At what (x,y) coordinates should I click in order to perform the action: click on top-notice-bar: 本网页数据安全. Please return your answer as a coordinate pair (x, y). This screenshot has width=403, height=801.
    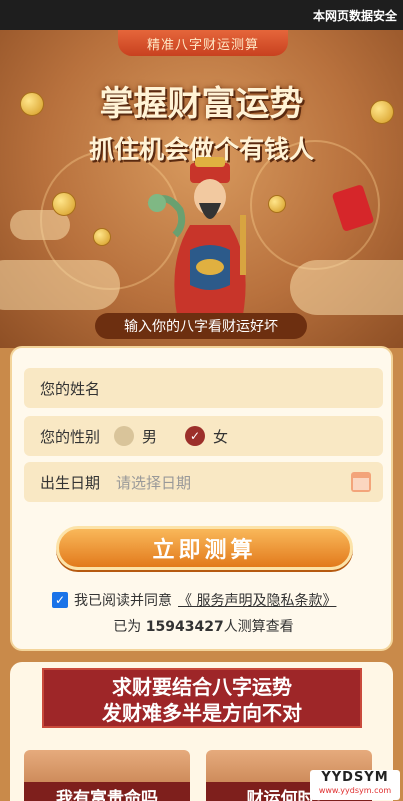
    Looking at the image, I should click on (201, 15).